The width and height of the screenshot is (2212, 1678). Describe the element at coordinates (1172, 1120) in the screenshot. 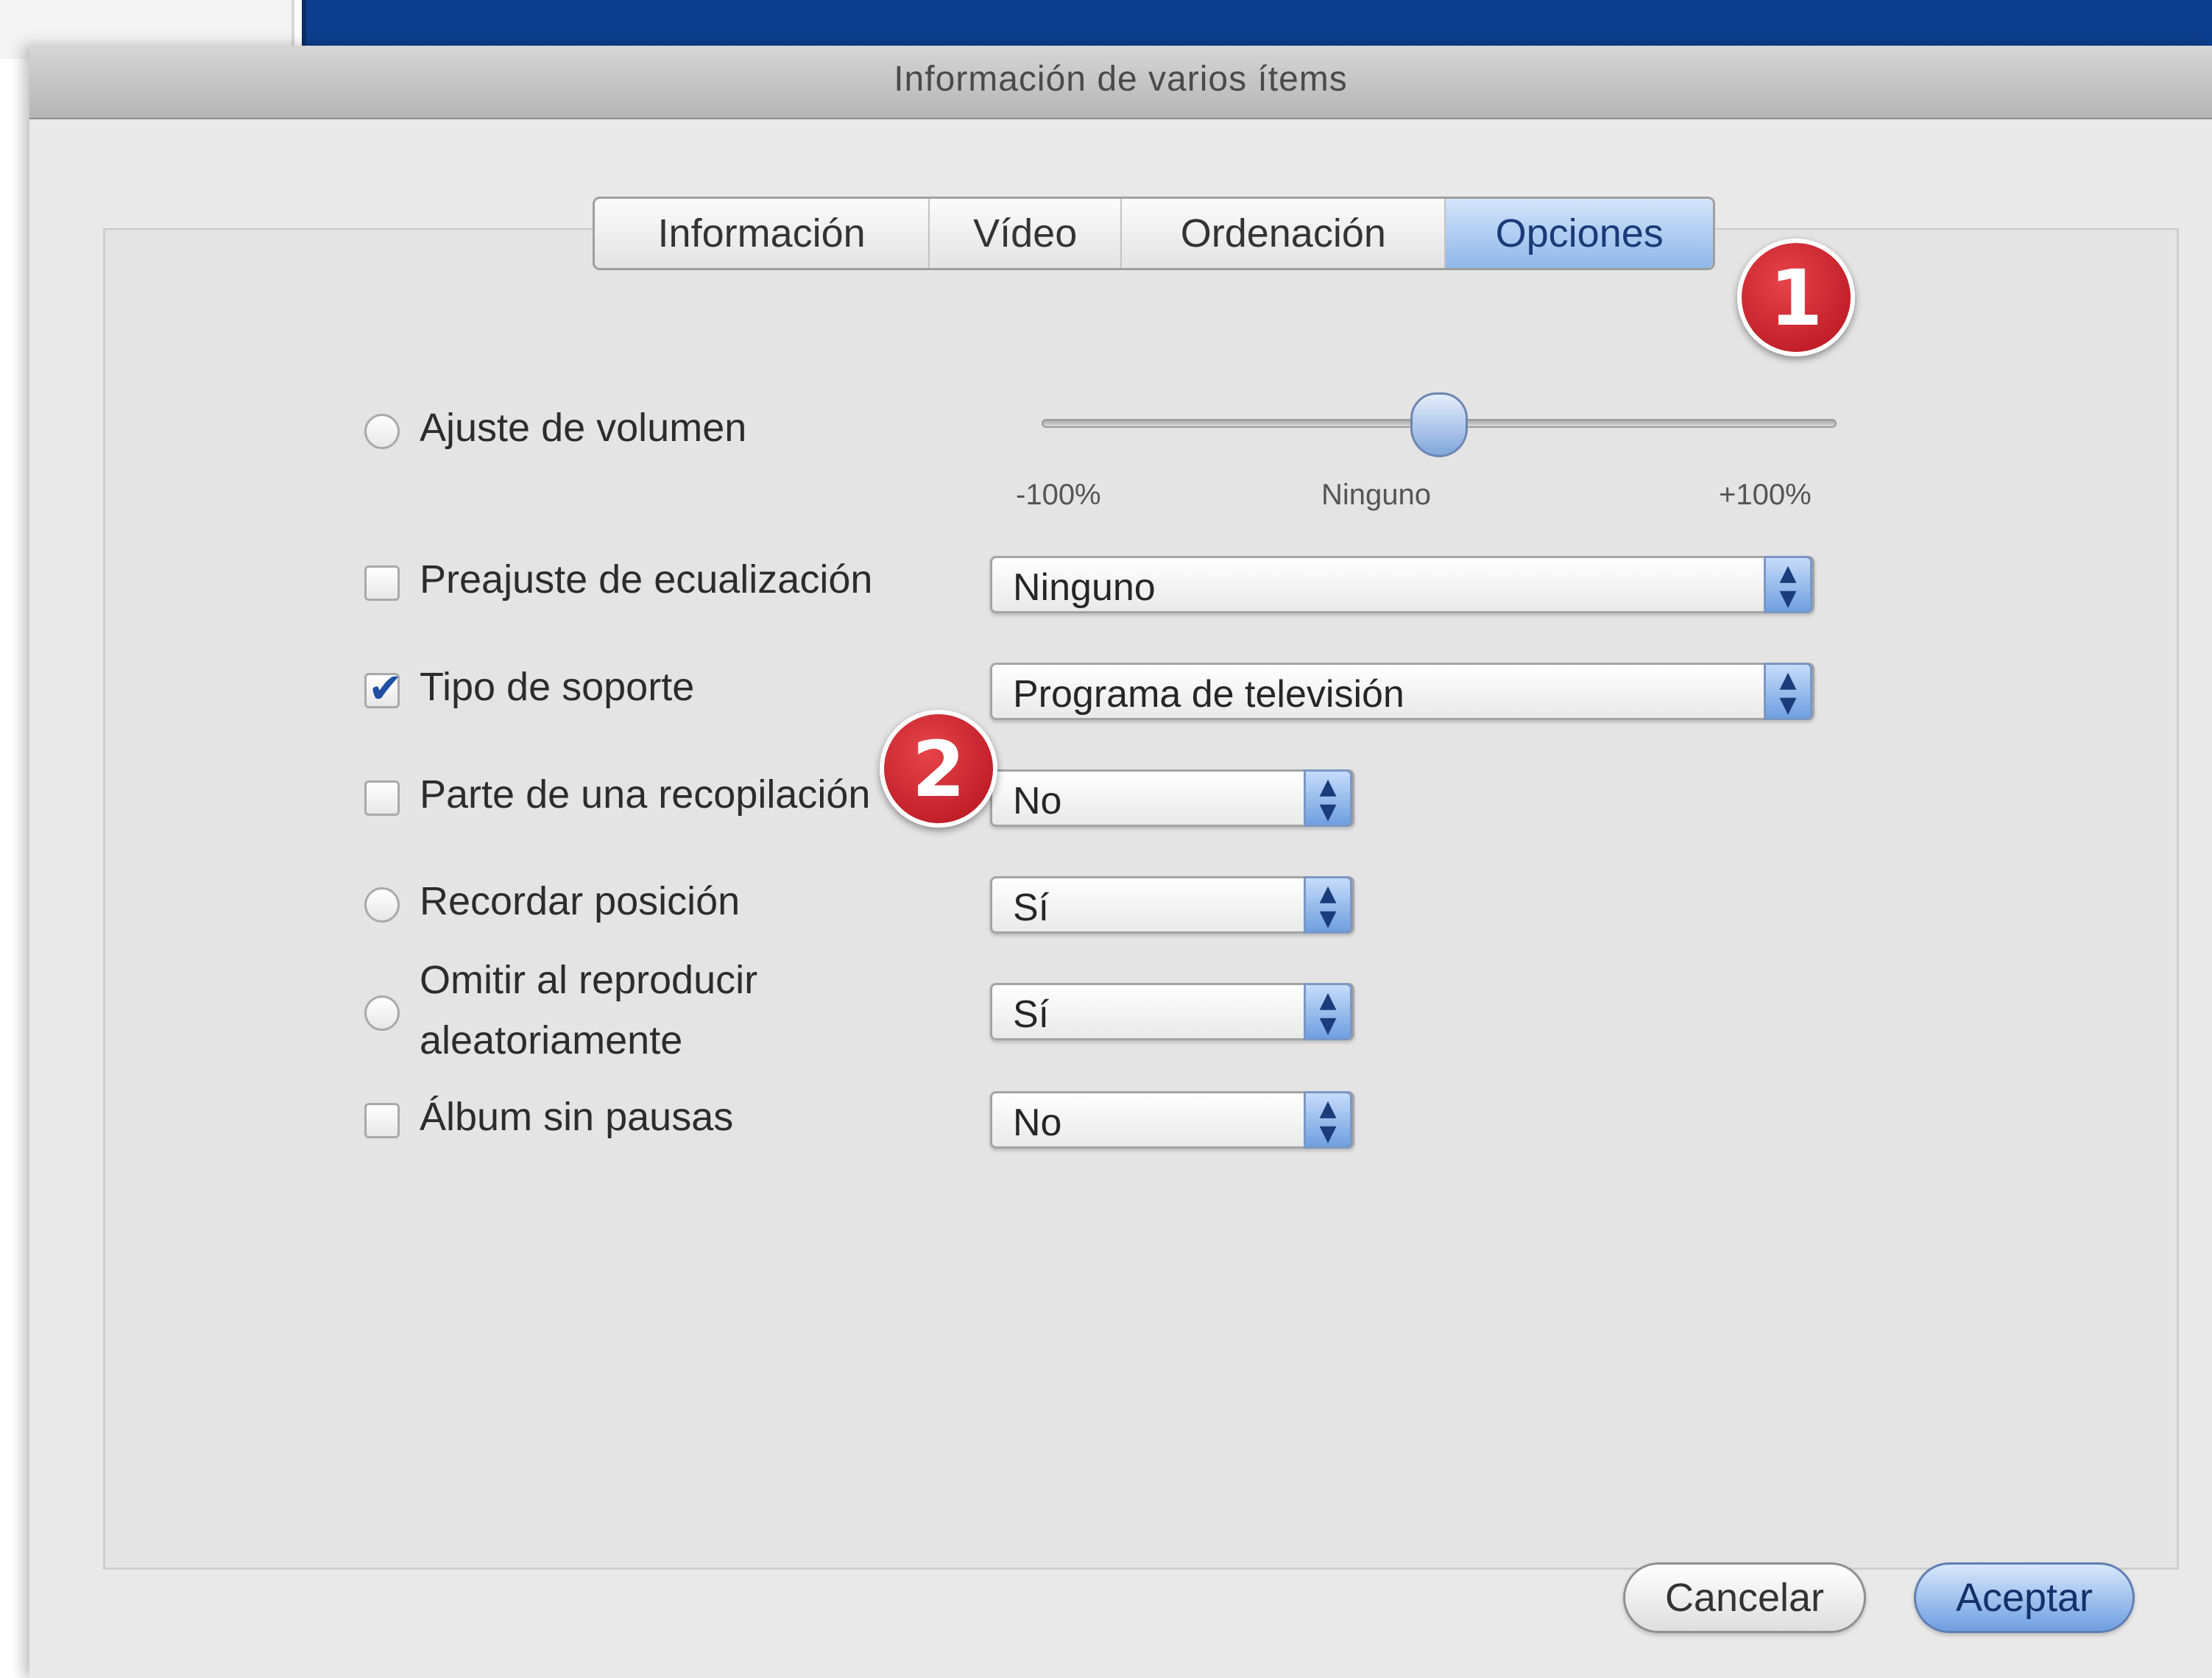

I see `gapless-popup: No ▲ ▼` at that location.